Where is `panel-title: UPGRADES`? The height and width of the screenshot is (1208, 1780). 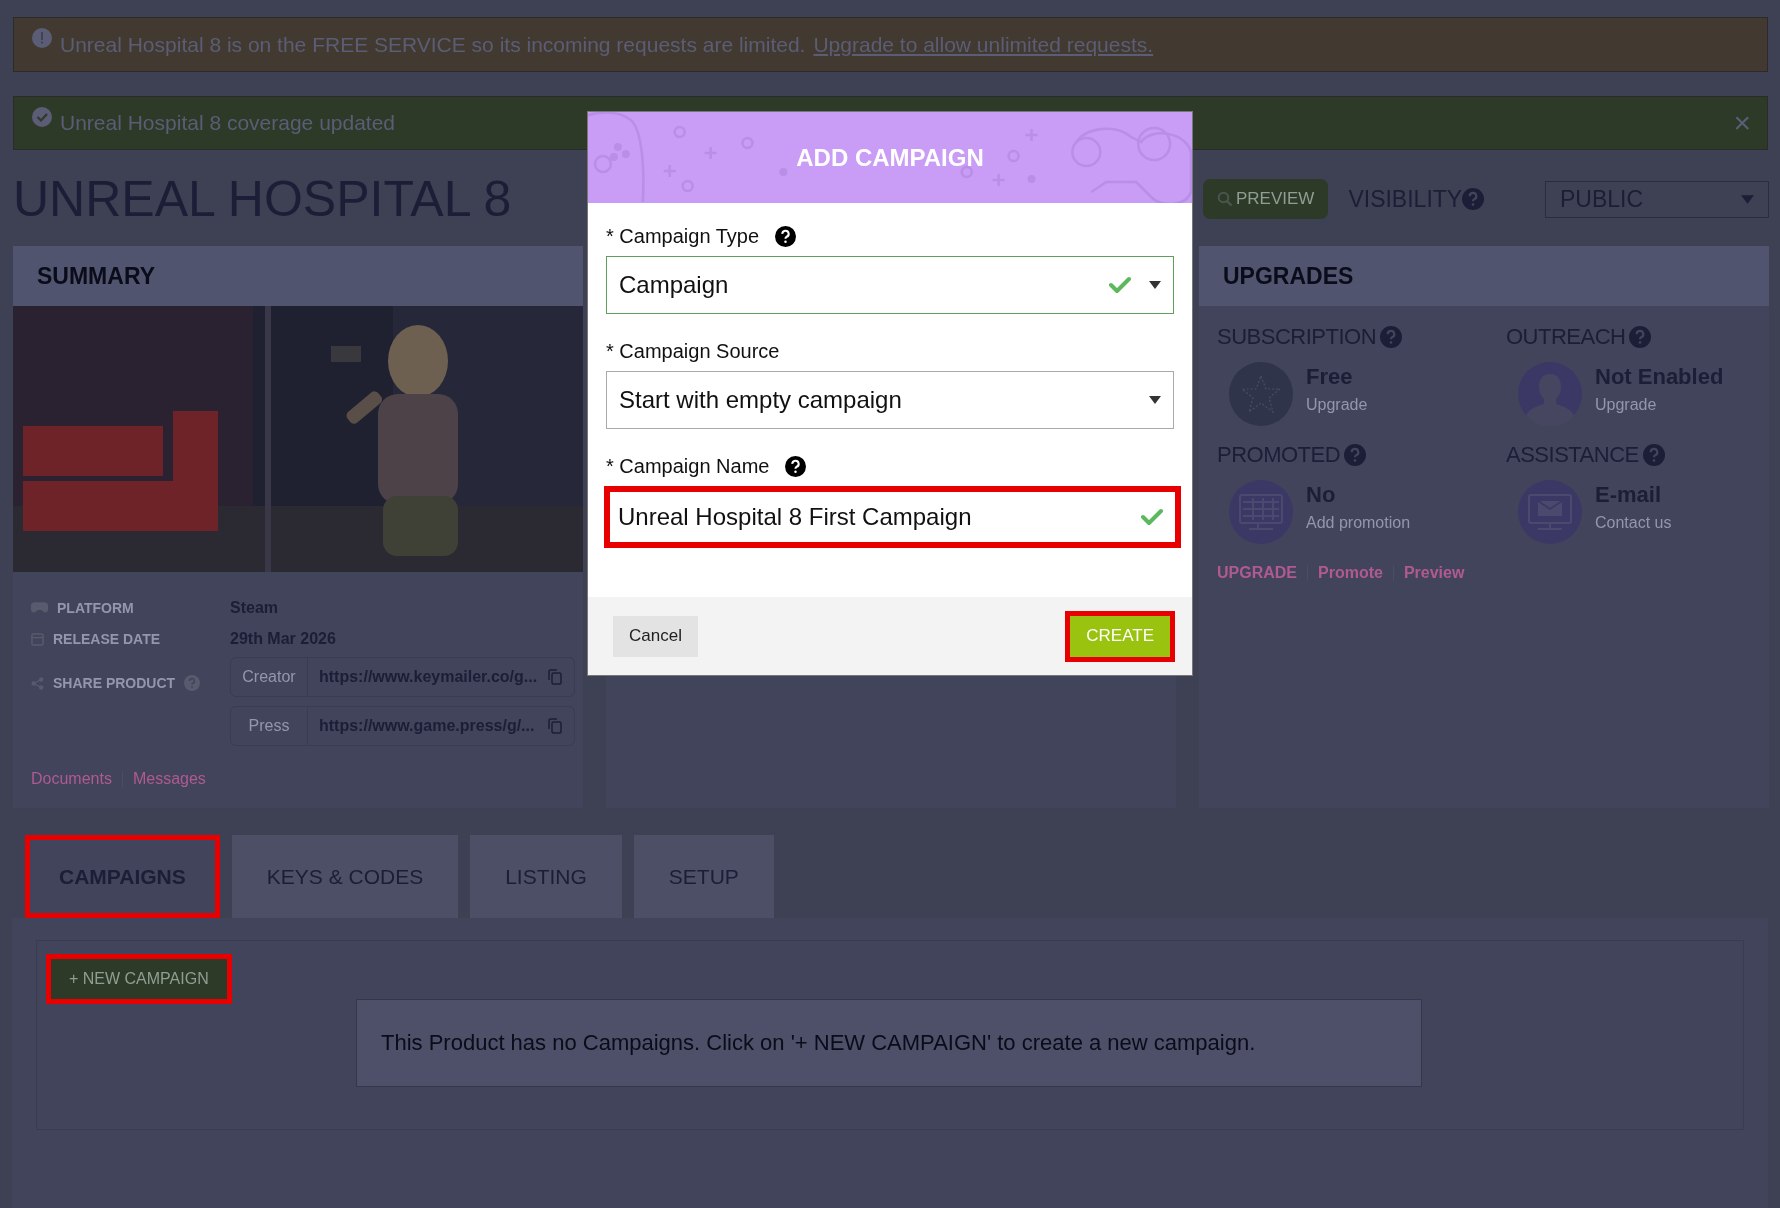 panel-title: UPGRADES is located at coordinates (1288, 276).